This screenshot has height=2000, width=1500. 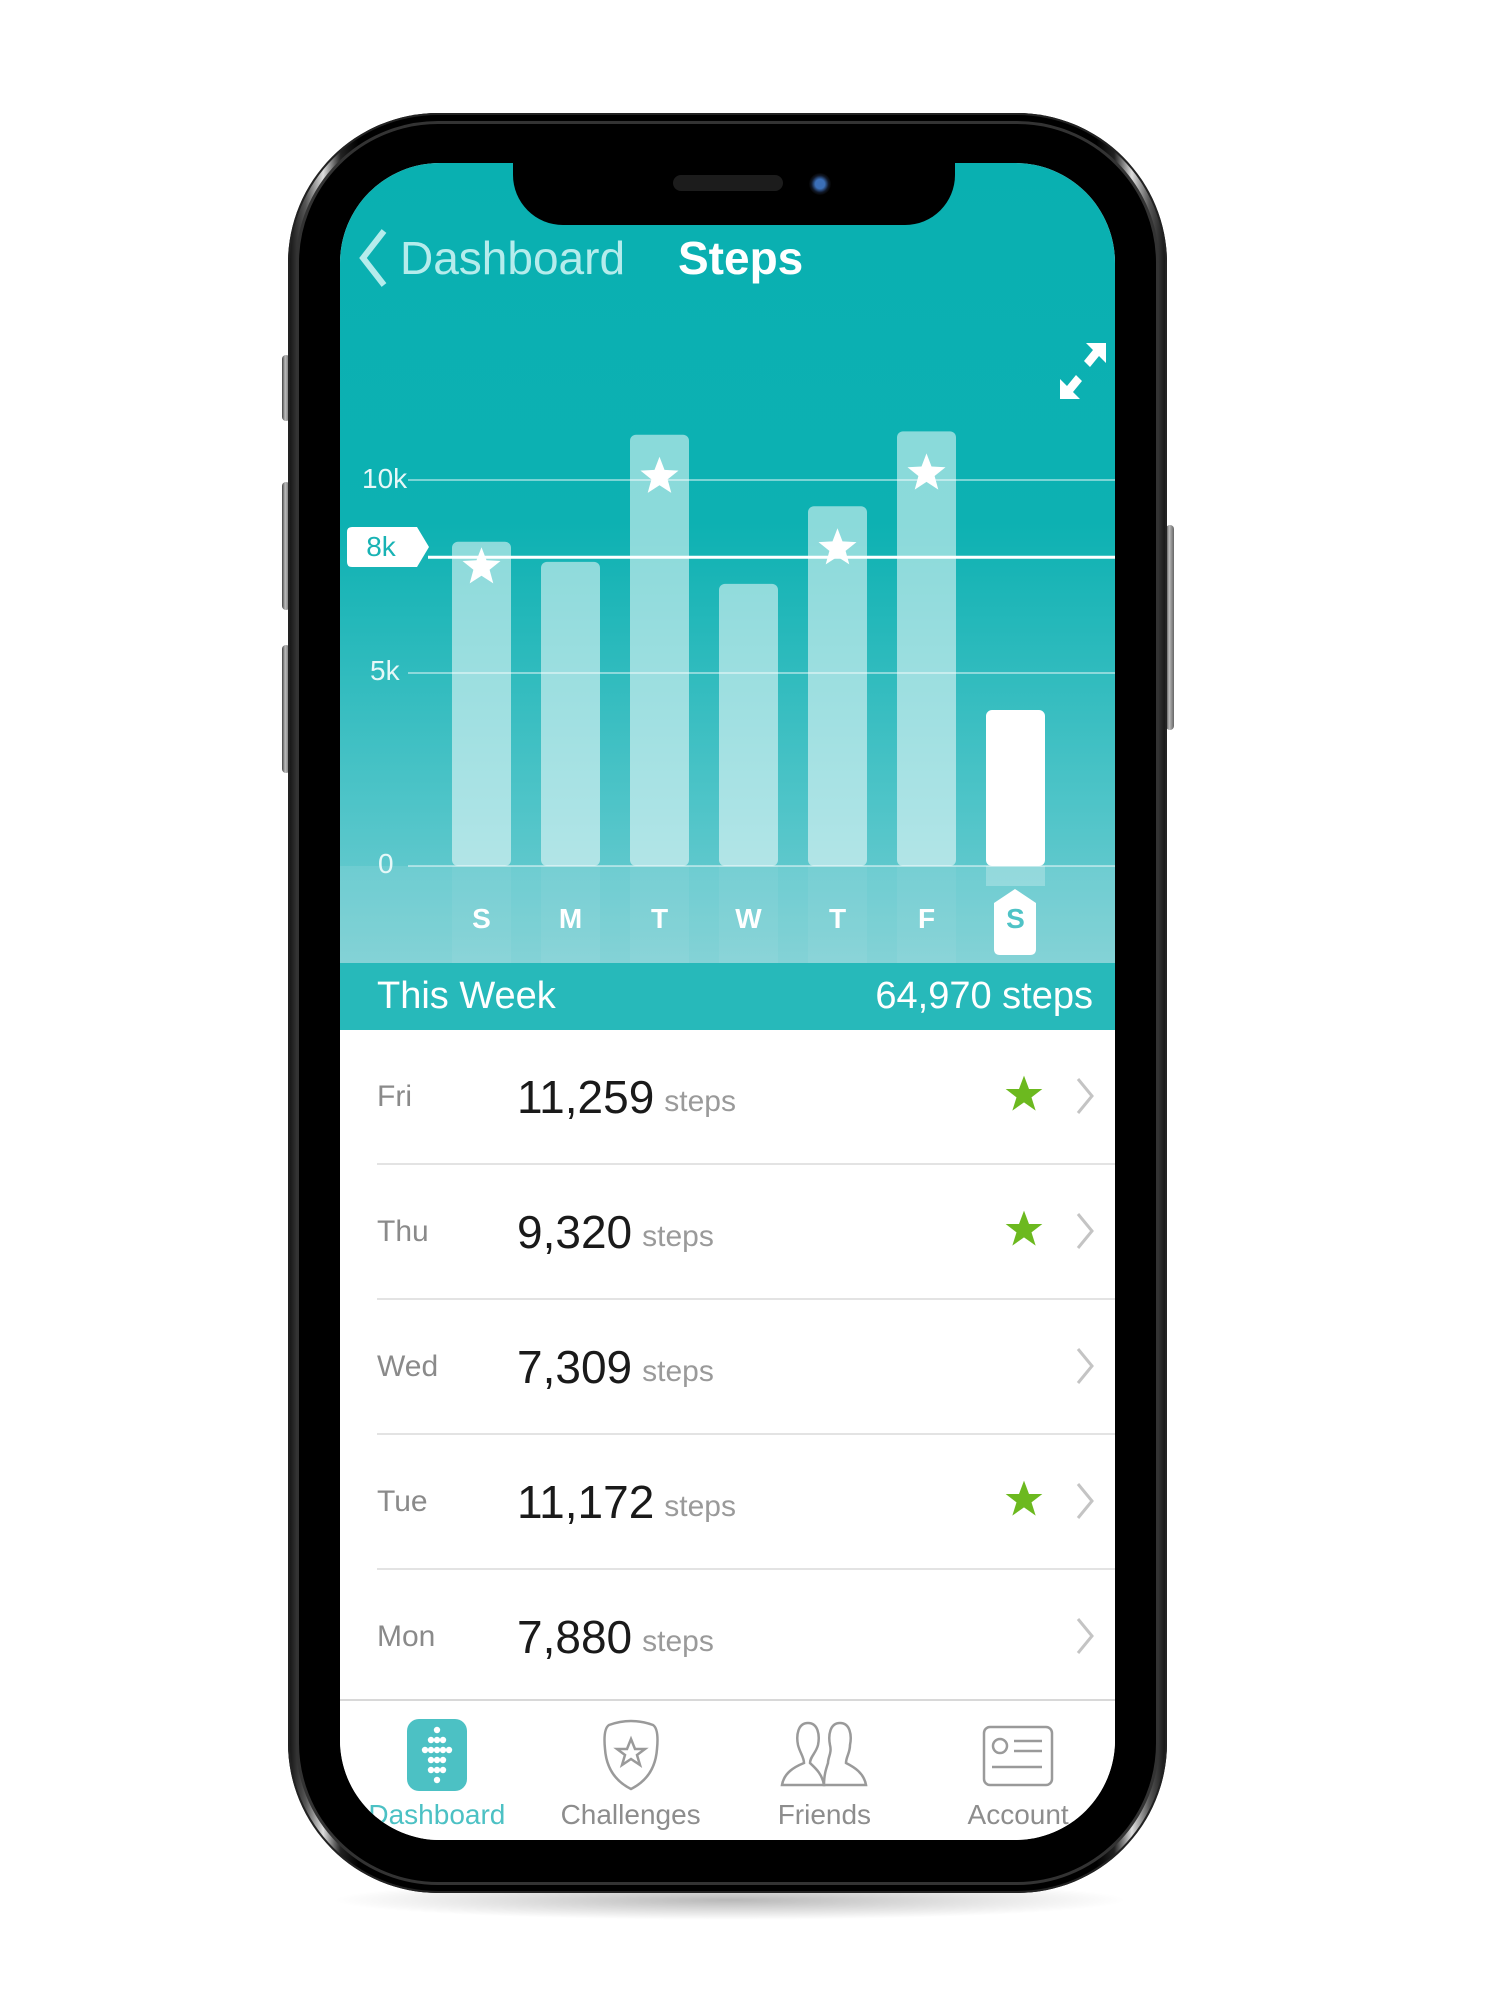 I want to click on day-label: Mon, so click(x=406, y=1636).